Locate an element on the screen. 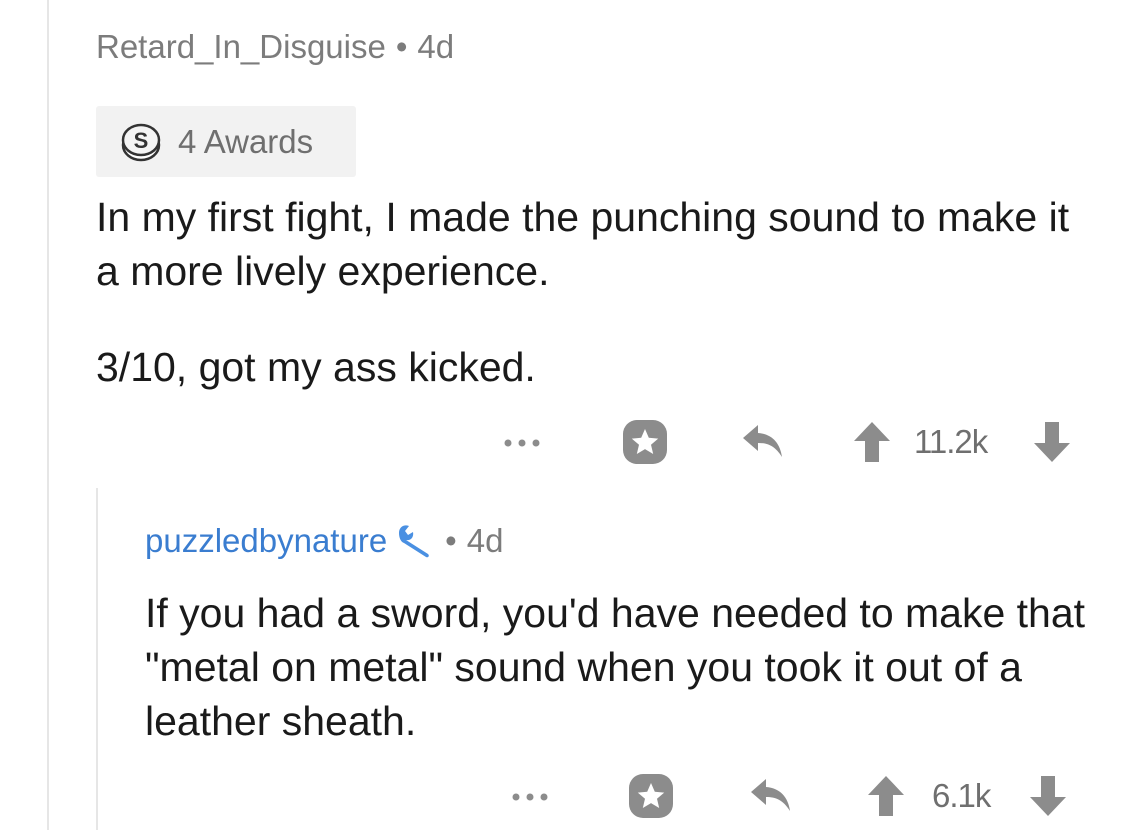 Image resolution: width=1125 pixels, height=830 pixels. reply-meta: puzzledbynature • 4d is located at coordinates (324, 541).